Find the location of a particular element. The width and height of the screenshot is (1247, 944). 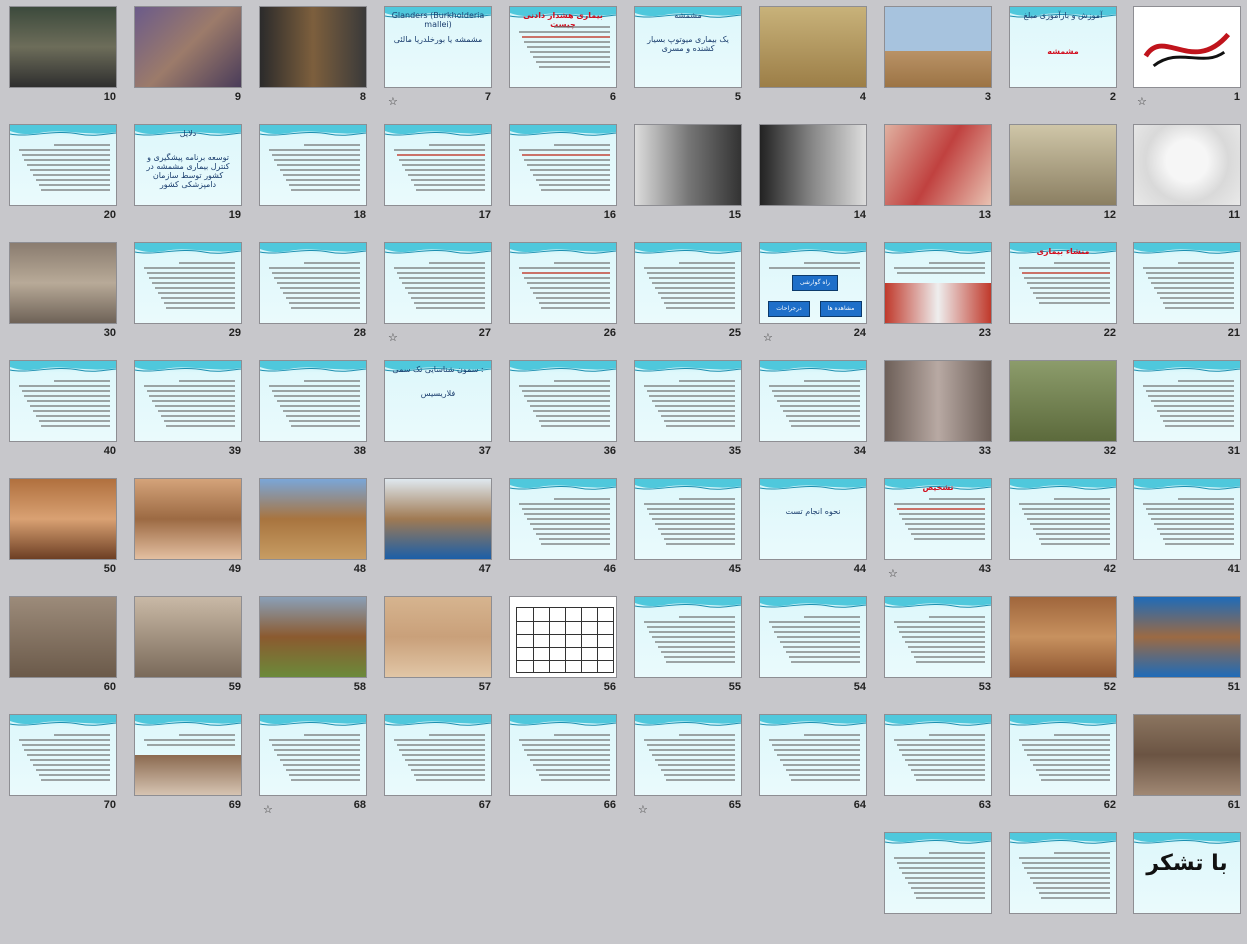

slide-thumbnail: سمون شناسایی تک سمی : فلاریسیس 37 is located at coordinates (440, 413).